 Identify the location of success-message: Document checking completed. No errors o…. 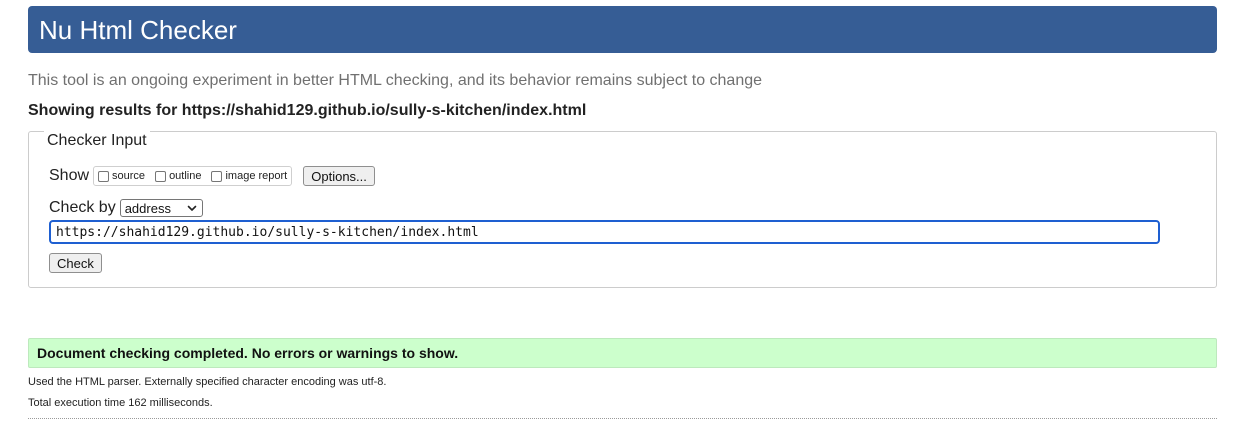
(622, 353).